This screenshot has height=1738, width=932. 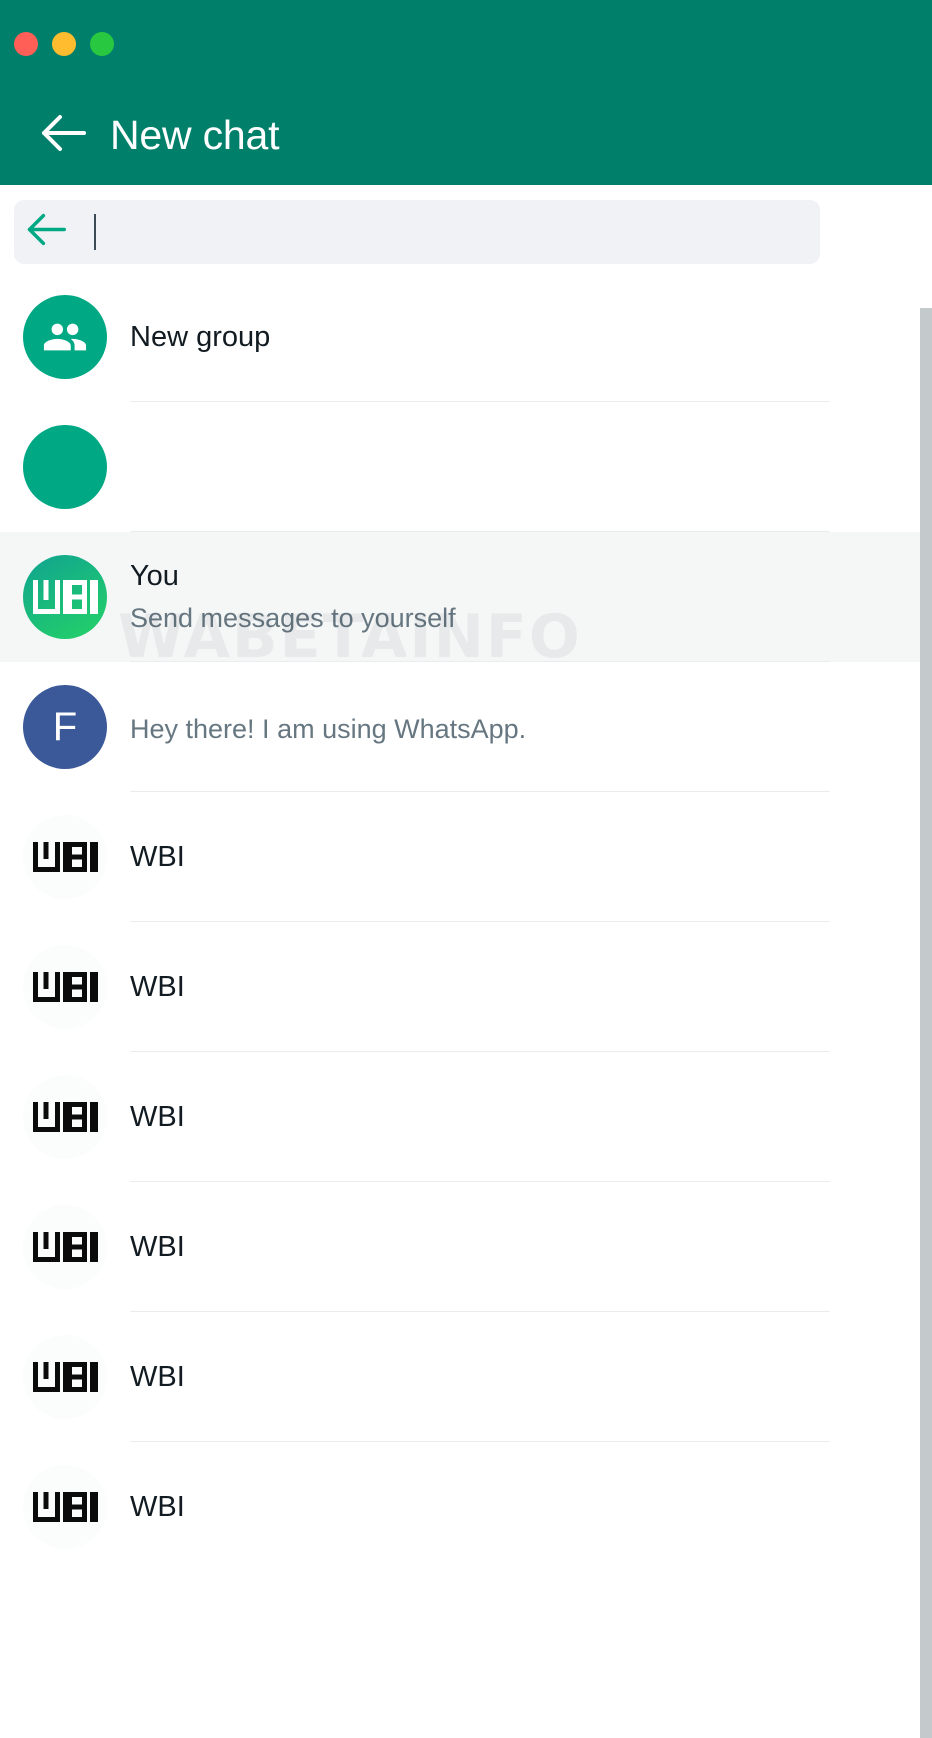 I want to click on minimize-button, so click(x=64, y=44).